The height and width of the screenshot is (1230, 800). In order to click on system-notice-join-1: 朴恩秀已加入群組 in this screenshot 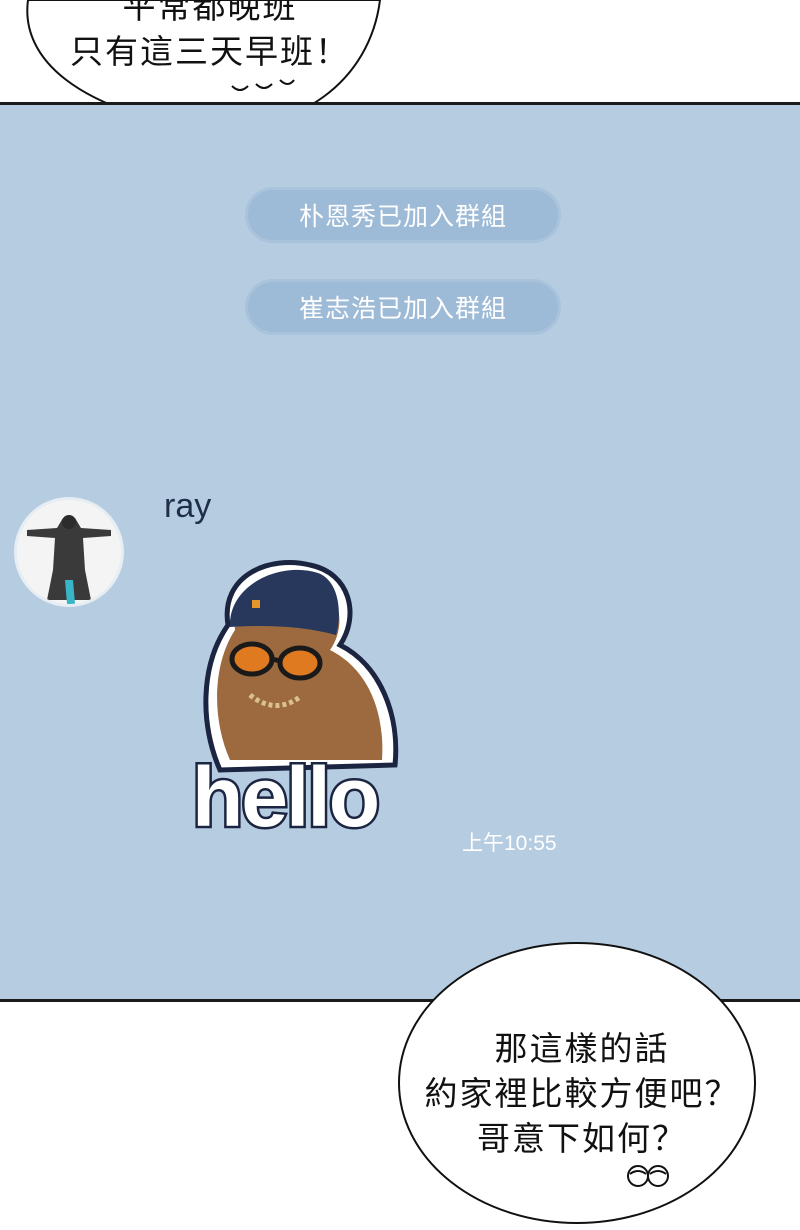, I will do `click(403, 215)`.